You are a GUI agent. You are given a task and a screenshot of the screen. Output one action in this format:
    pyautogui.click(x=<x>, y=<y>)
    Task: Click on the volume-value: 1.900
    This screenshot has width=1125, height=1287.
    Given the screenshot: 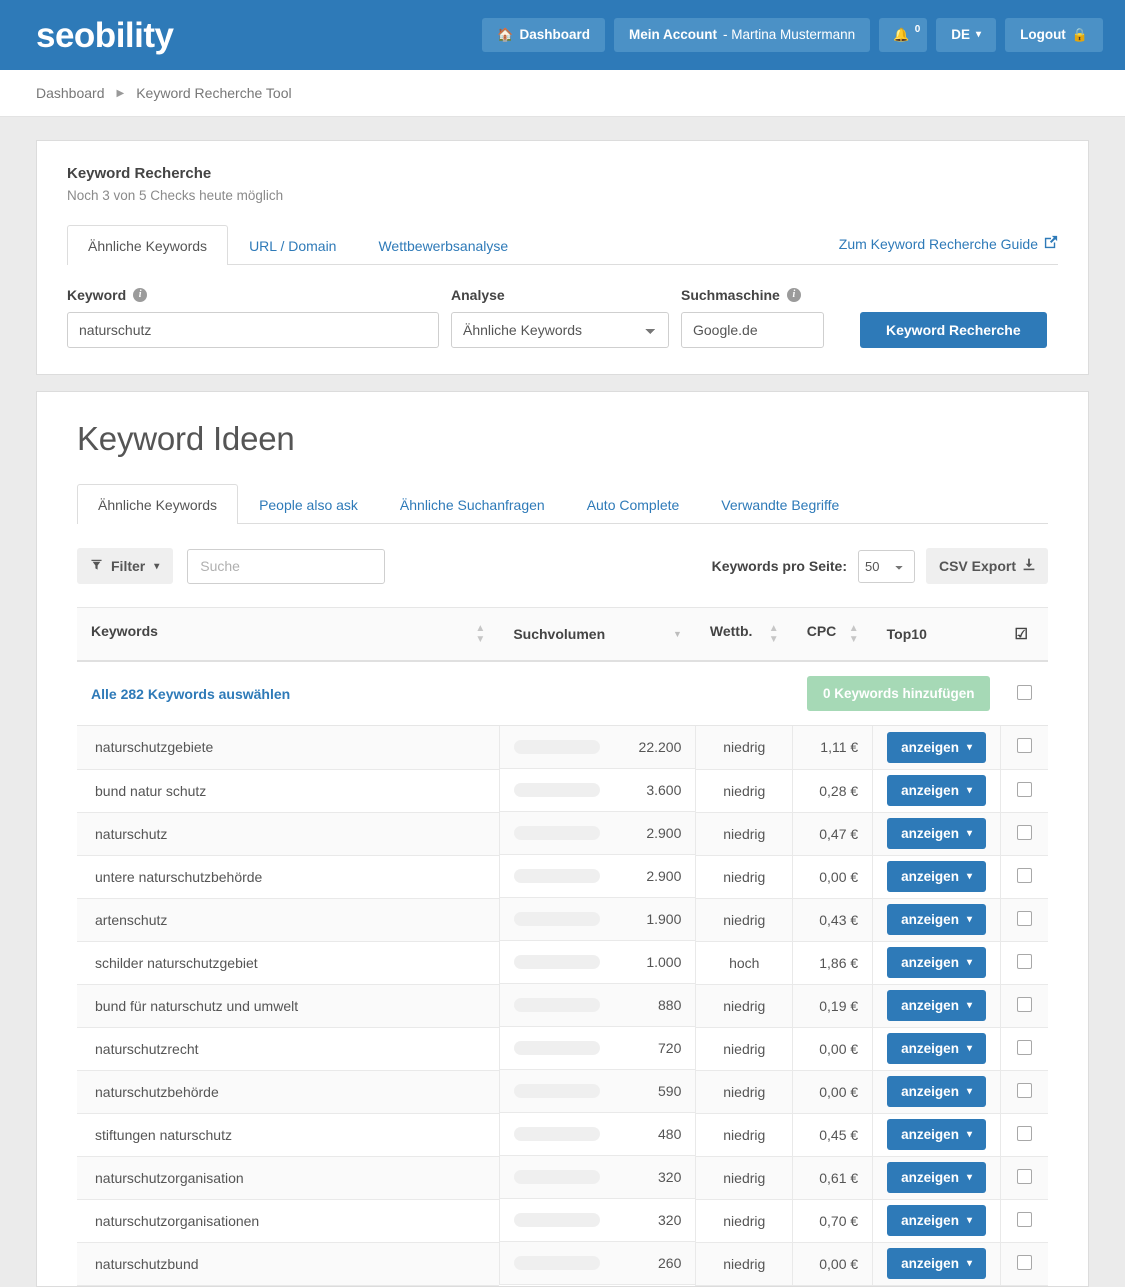 What is the action you would take?
    pyautogui.click(x=664, y=919)
    